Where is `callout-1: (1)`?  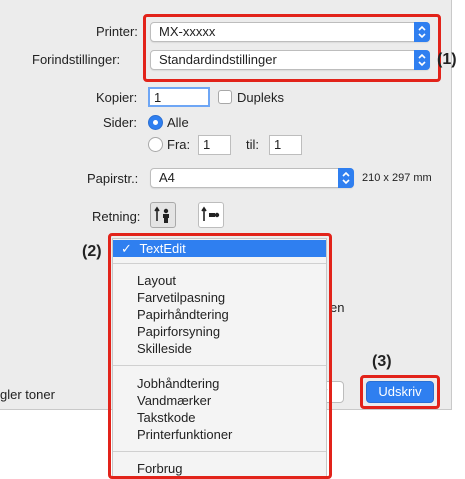 callout-1: (1) is located at coordinates (447, 59).